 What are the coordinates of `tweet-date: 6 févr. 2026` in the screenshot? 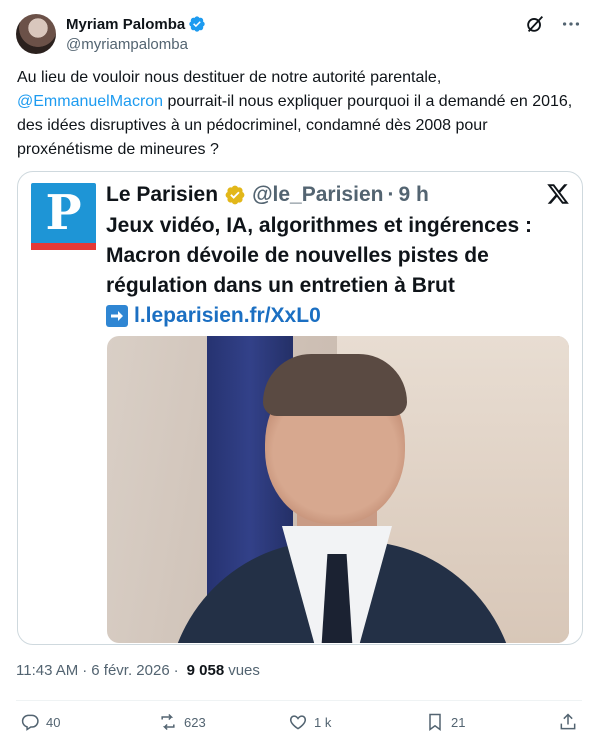 It's located at (130, 670).